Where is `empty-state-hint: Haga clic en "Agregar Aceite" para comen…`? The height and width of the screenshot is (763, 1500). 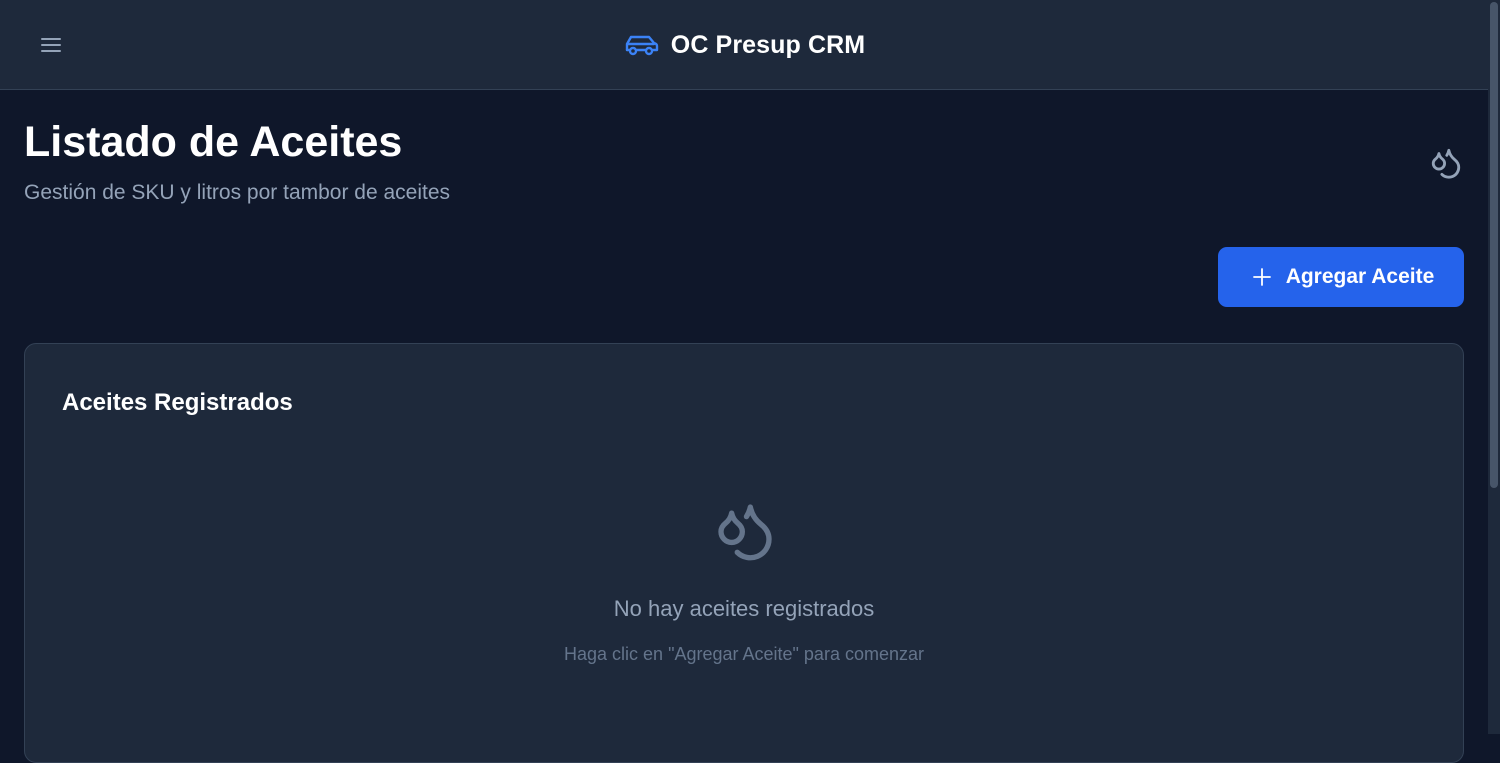
empty-state-hint: Haga clic en "Agregar Aceite" para comen… is located at coordinates (744, 654).